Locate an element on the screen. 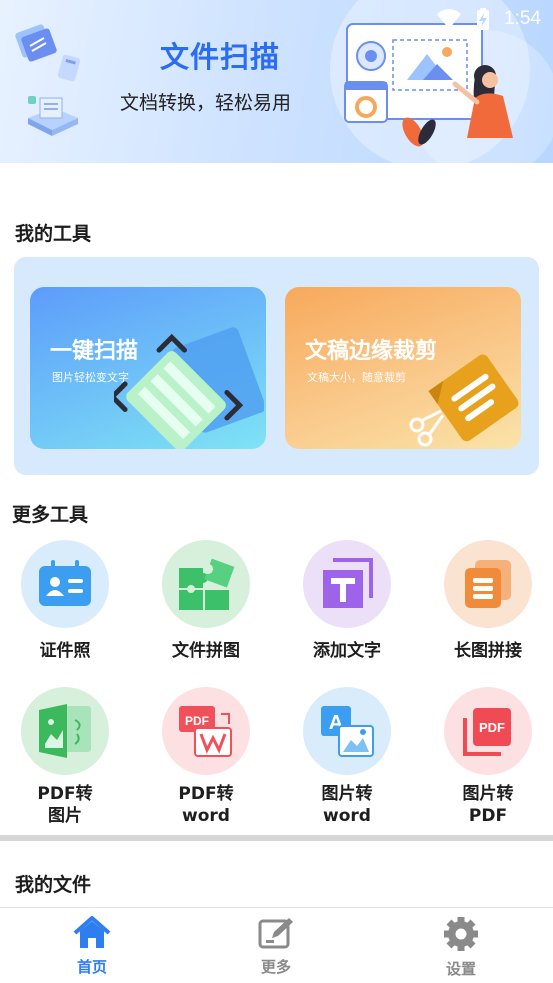 The image size is (553, 983). tool-long-image-stitch: 长图拼接 is located at coordinates (488, 601).